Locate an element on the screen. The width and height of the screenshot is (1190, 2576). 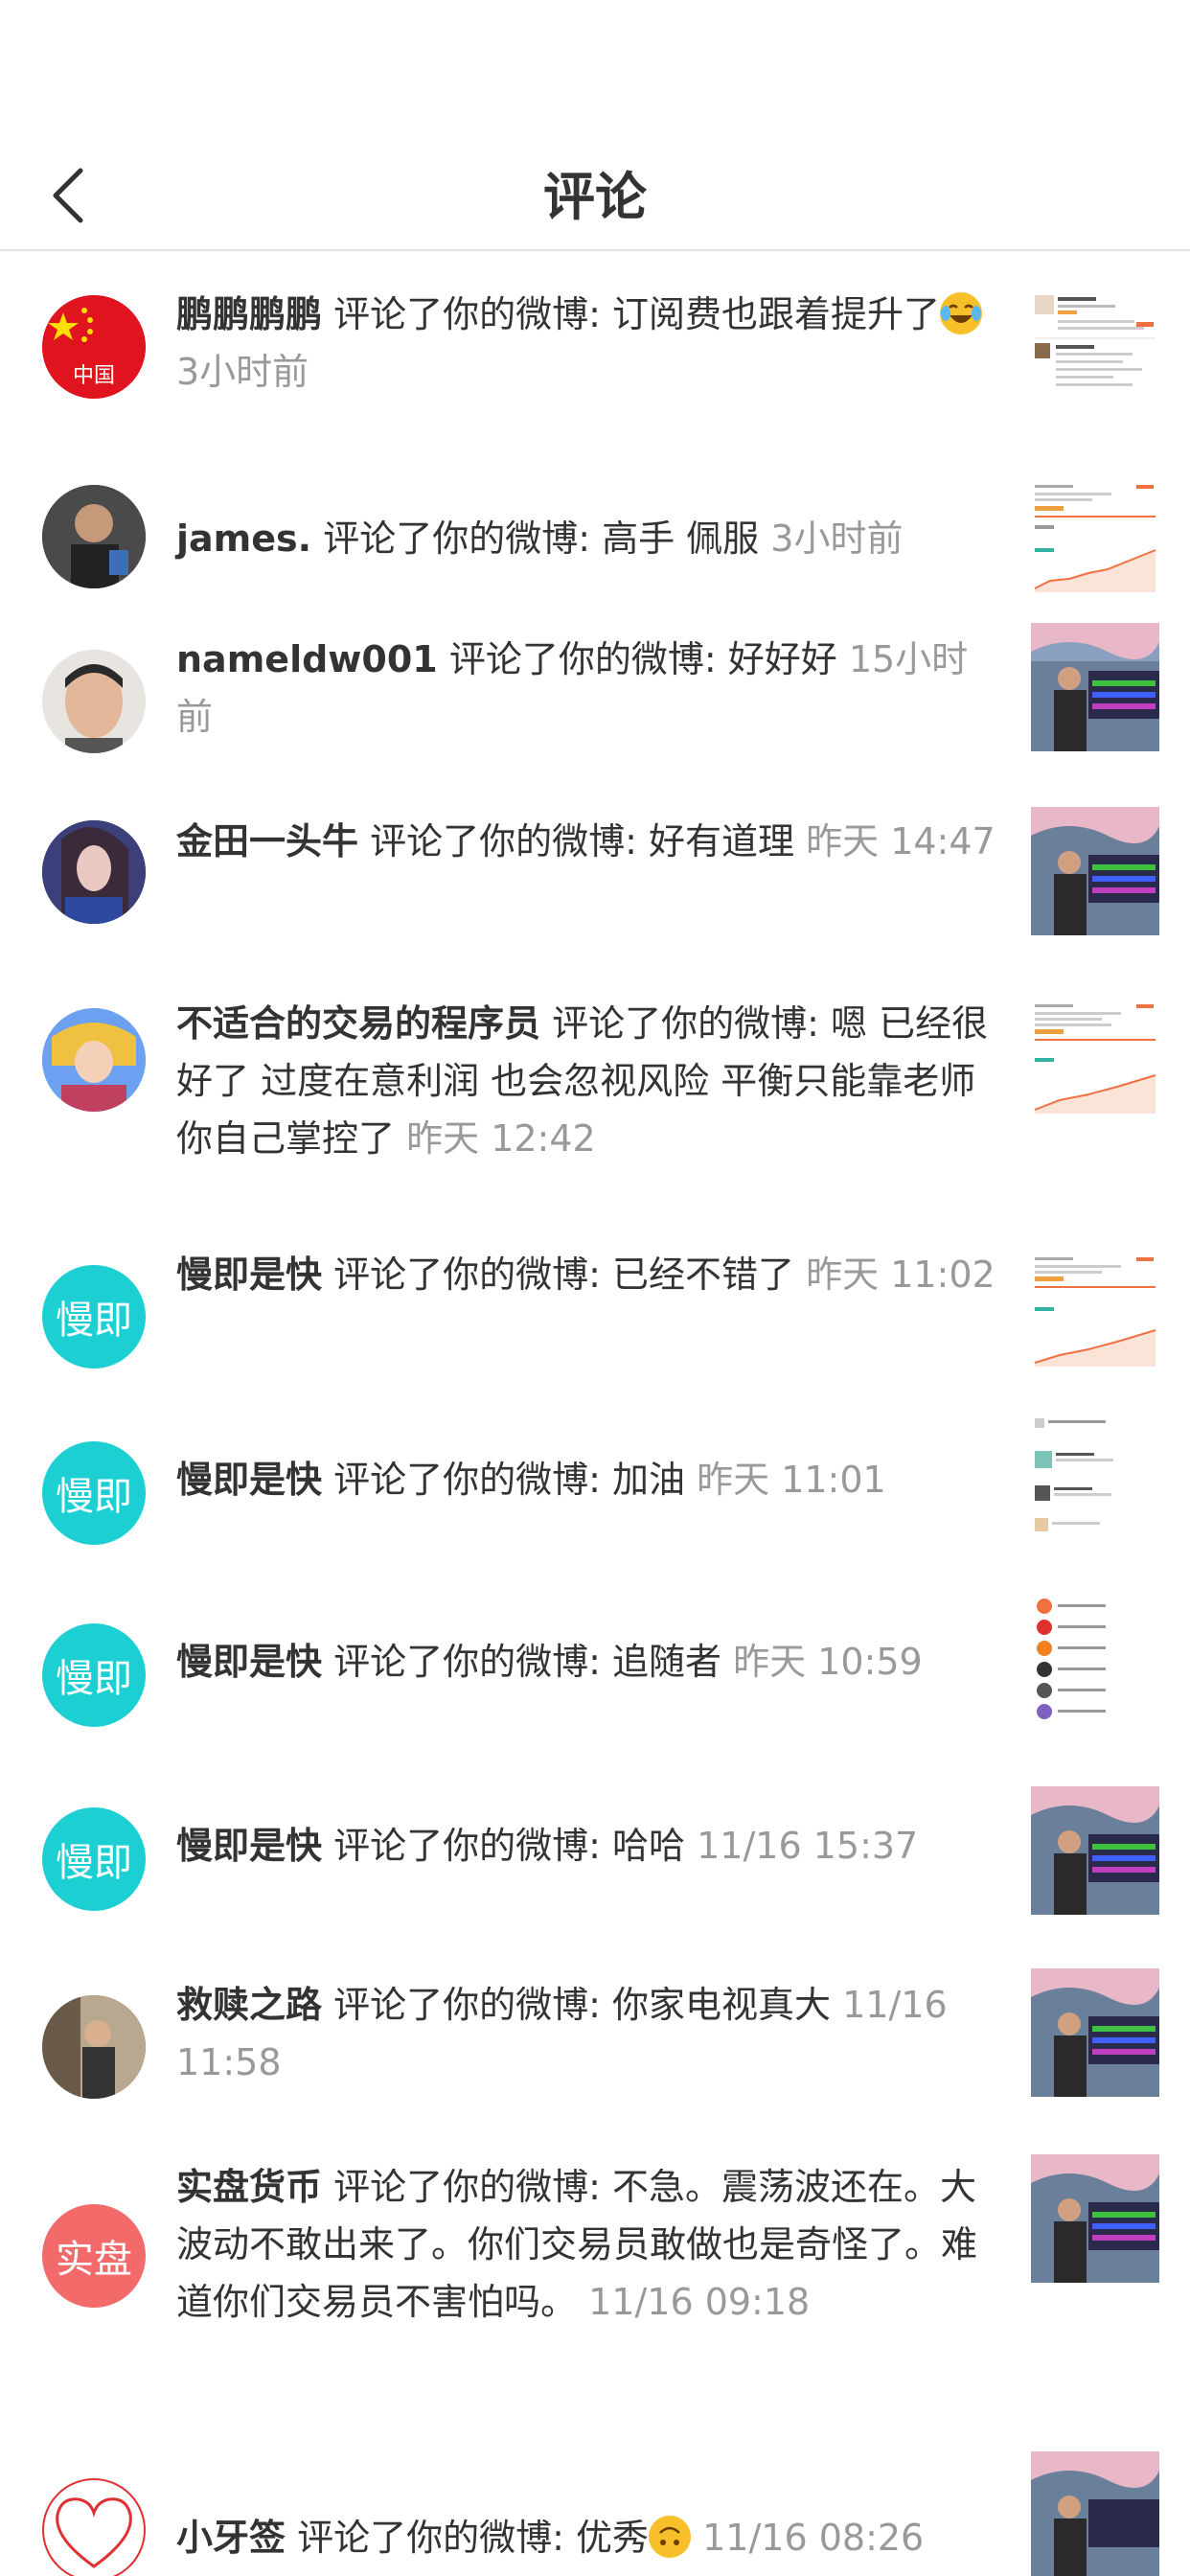
comment-content: 救赎之路 评论了你的微博: 你家电视真大 11/16 11:58 is located at coordinates (586, 2034).